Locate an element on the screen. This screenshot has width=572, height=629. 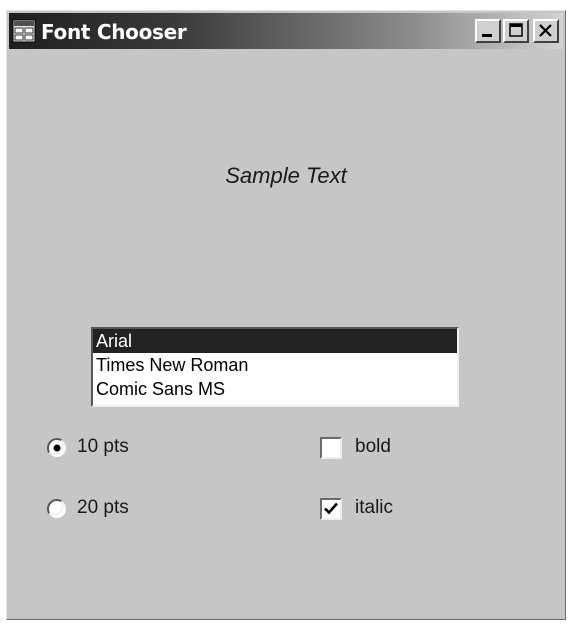
maximize-icon is located at coordinates (516, 30).